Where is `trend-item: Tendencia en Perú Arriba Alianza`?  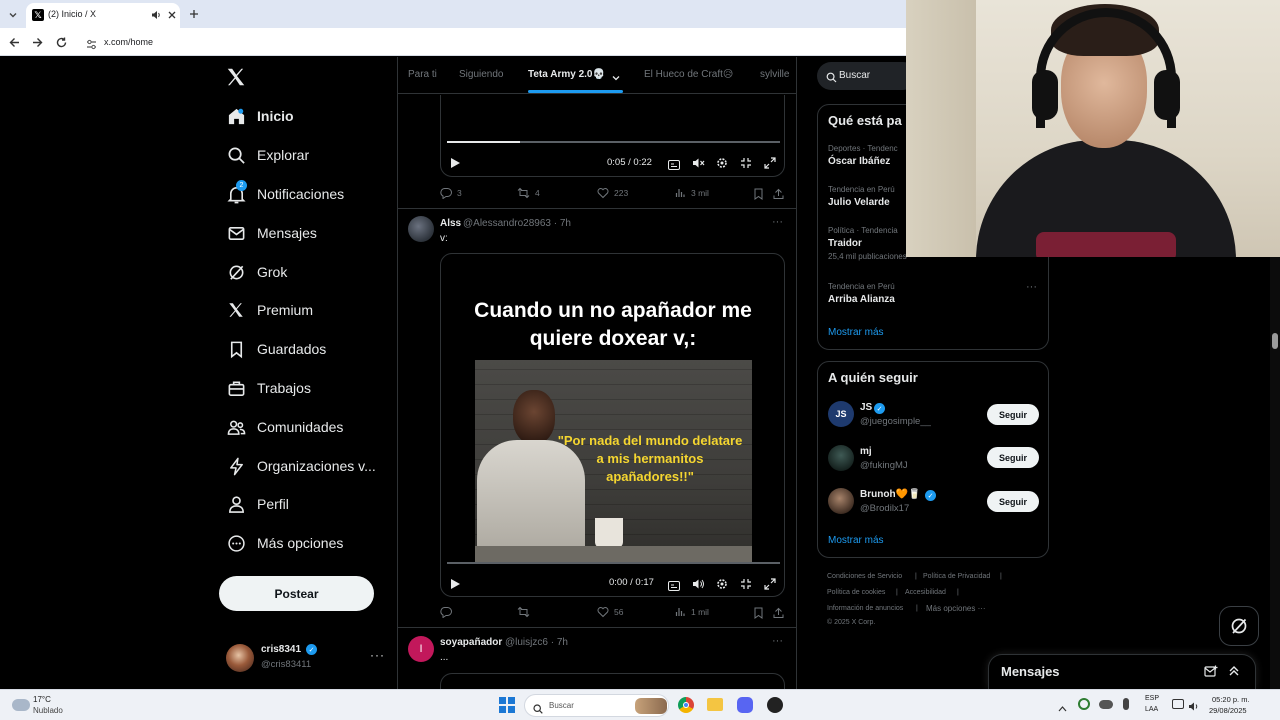
trend-item: Tendencia en Perú Arriba Alianza is located at coordinates (861, 293).